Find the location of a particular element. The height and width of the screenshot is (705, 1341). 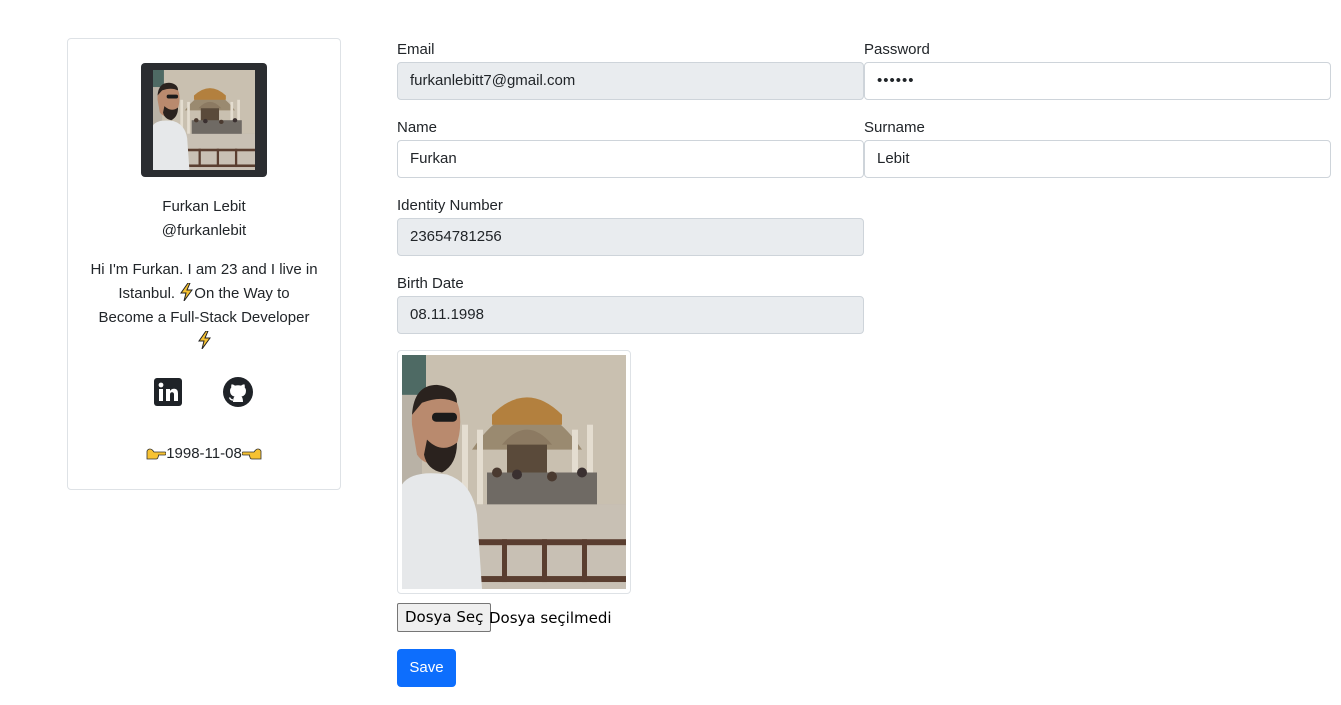

photo-preview is located at coordinates (514, 472).